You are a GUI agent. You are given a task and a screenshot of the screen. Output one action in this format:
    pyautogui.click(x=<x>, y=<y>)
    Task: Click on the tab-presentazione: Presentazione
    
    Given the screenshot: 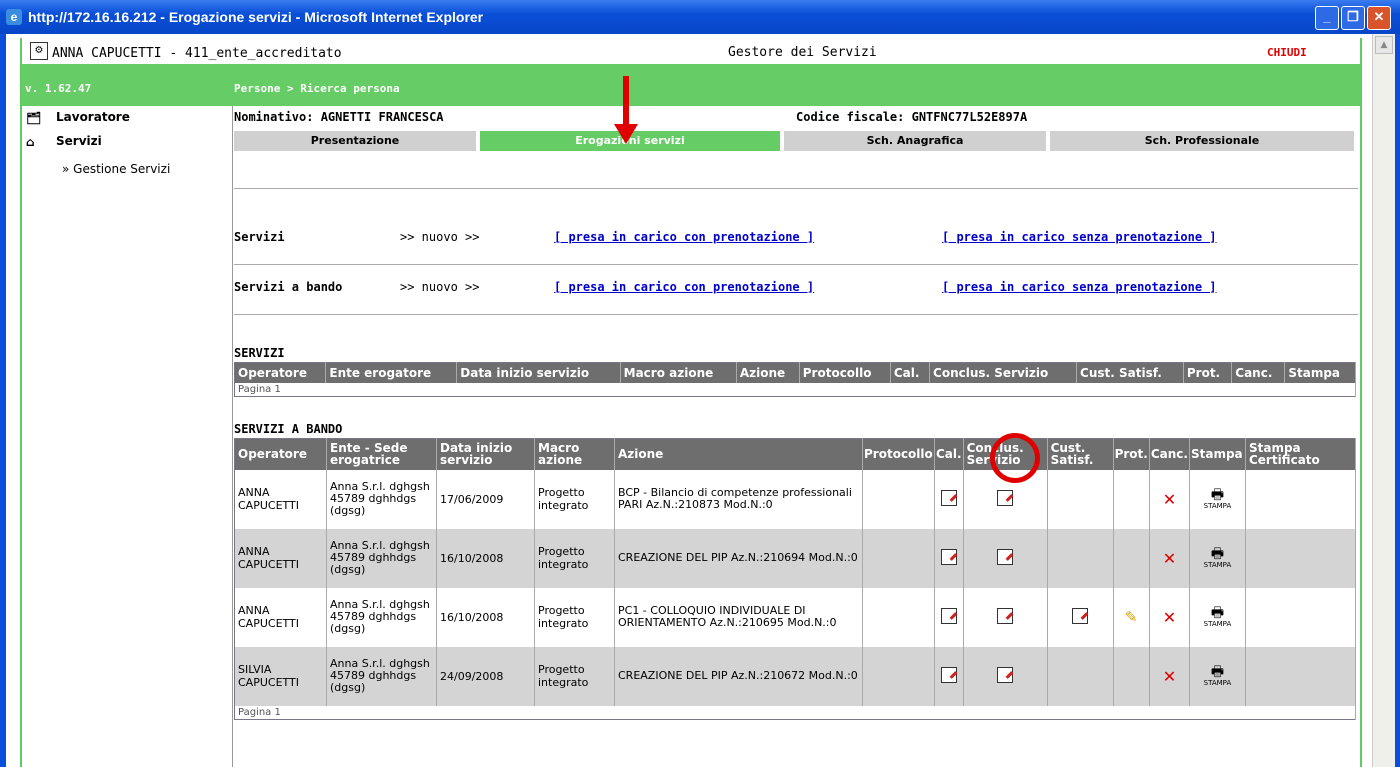 What is the action you would take?
    pyautogui.click(x=355, y=141)
    